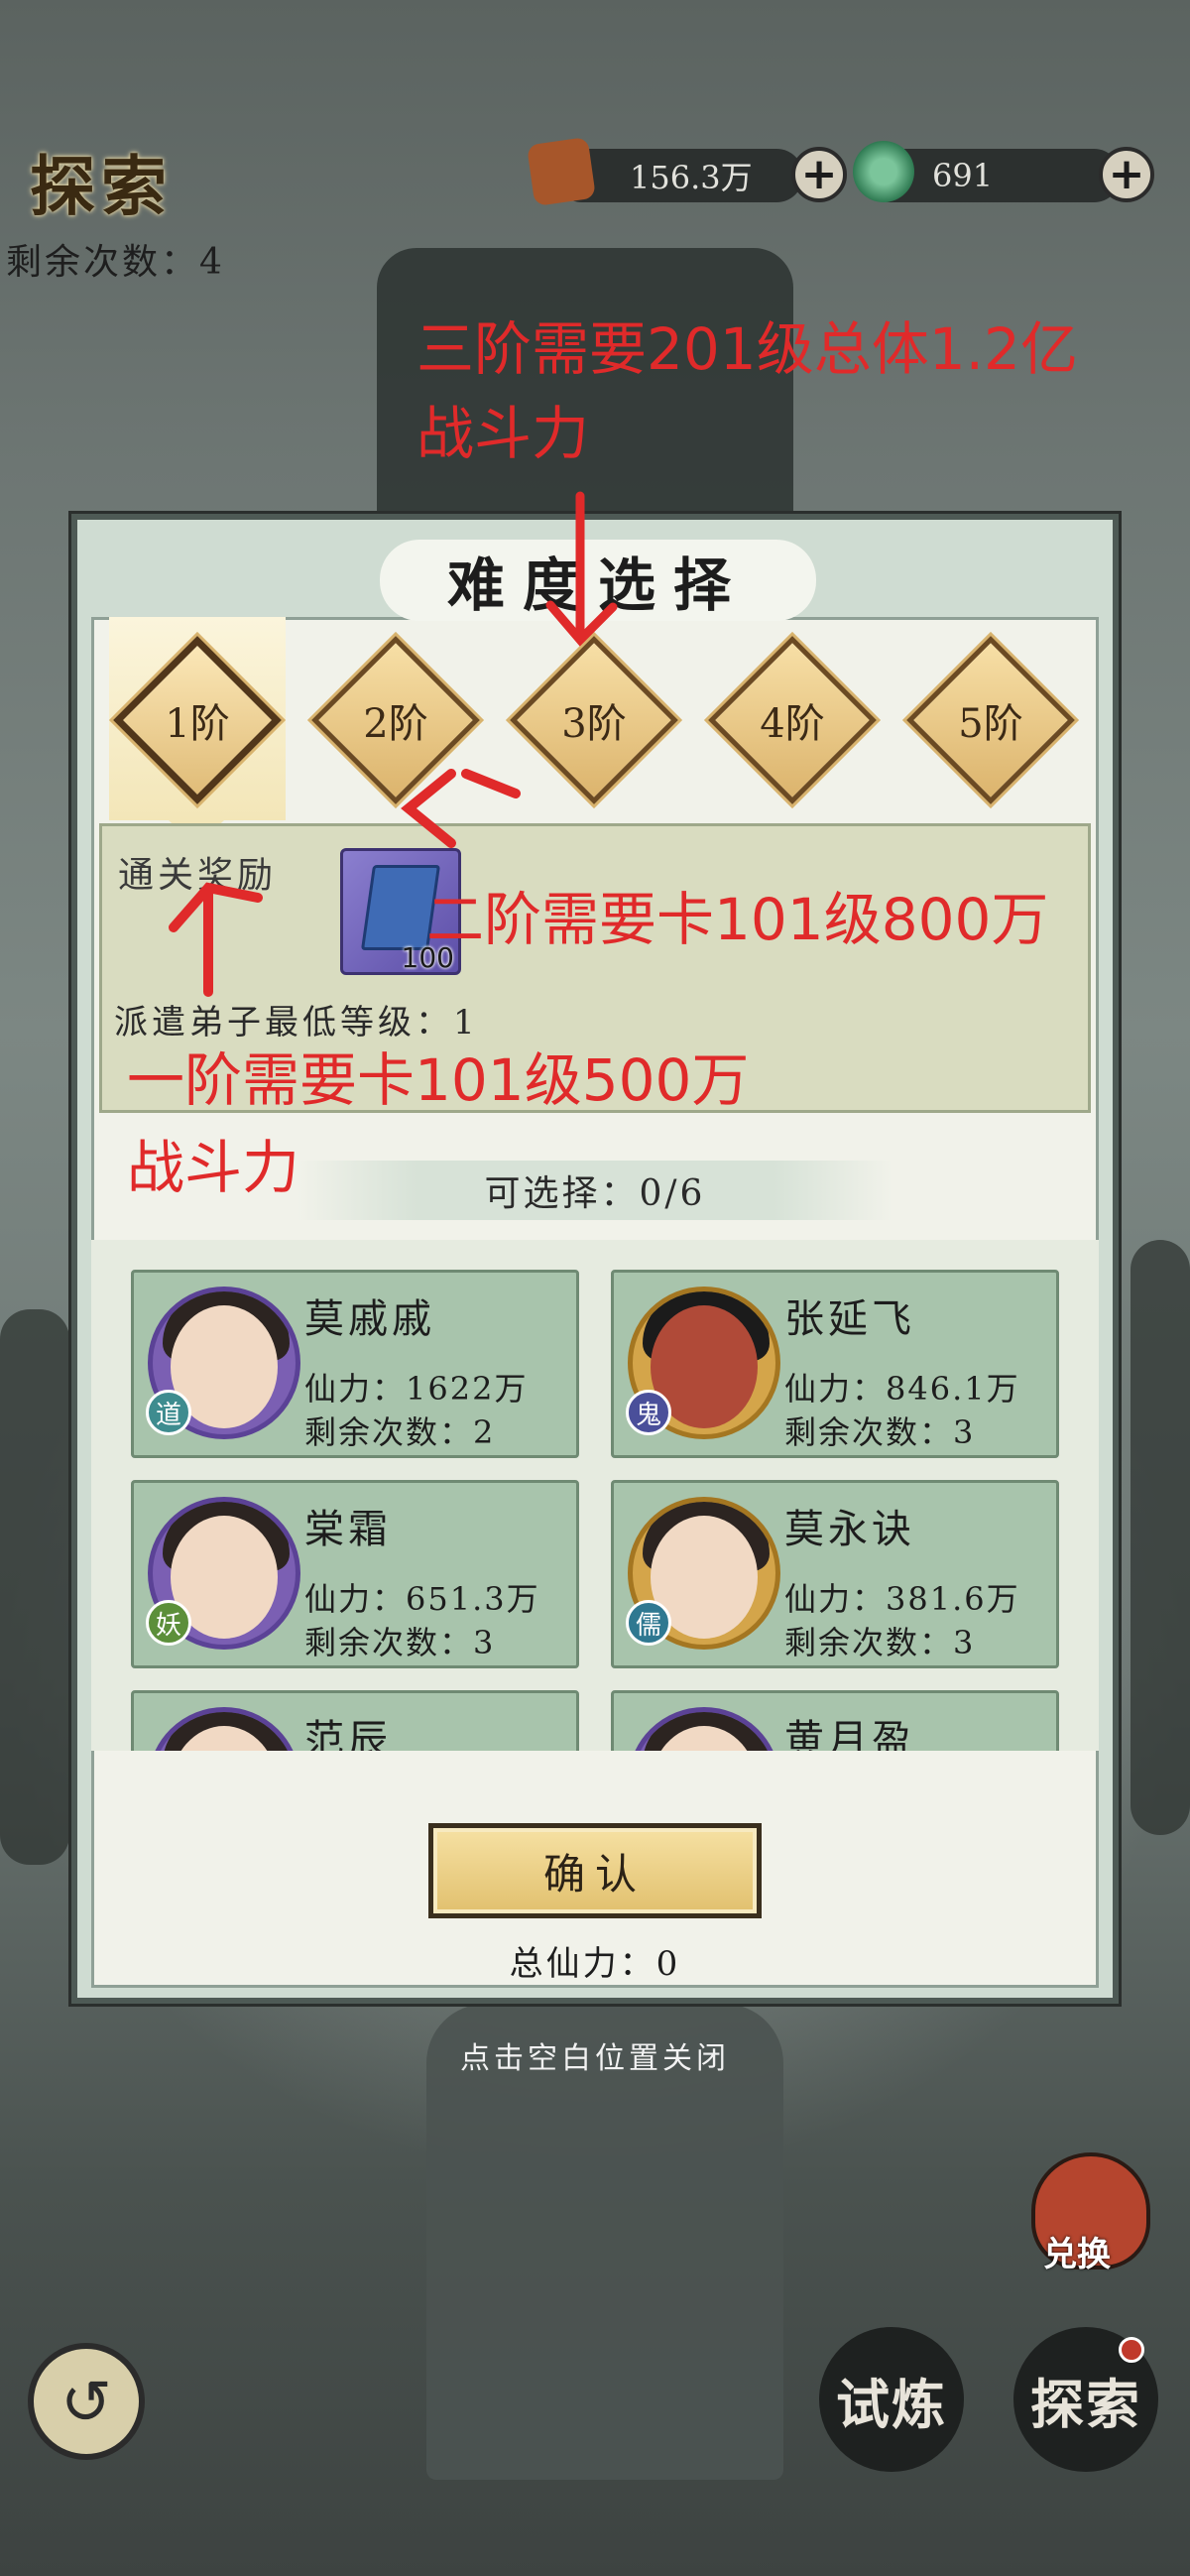  Describe the element at coordinates (216, 939) in the screenshot. I see `arrow-up-icon` at that location.